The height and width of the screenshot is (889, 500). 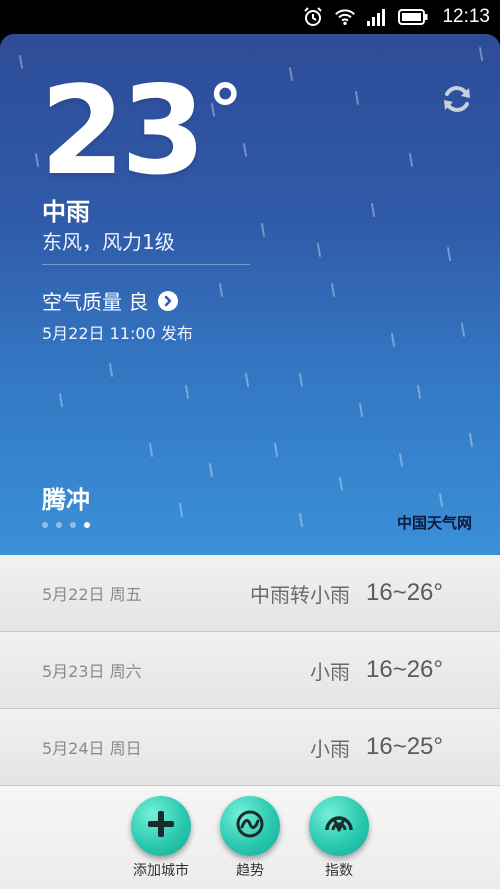 I want to click on refresh-icon, so click(x=457, y=103).